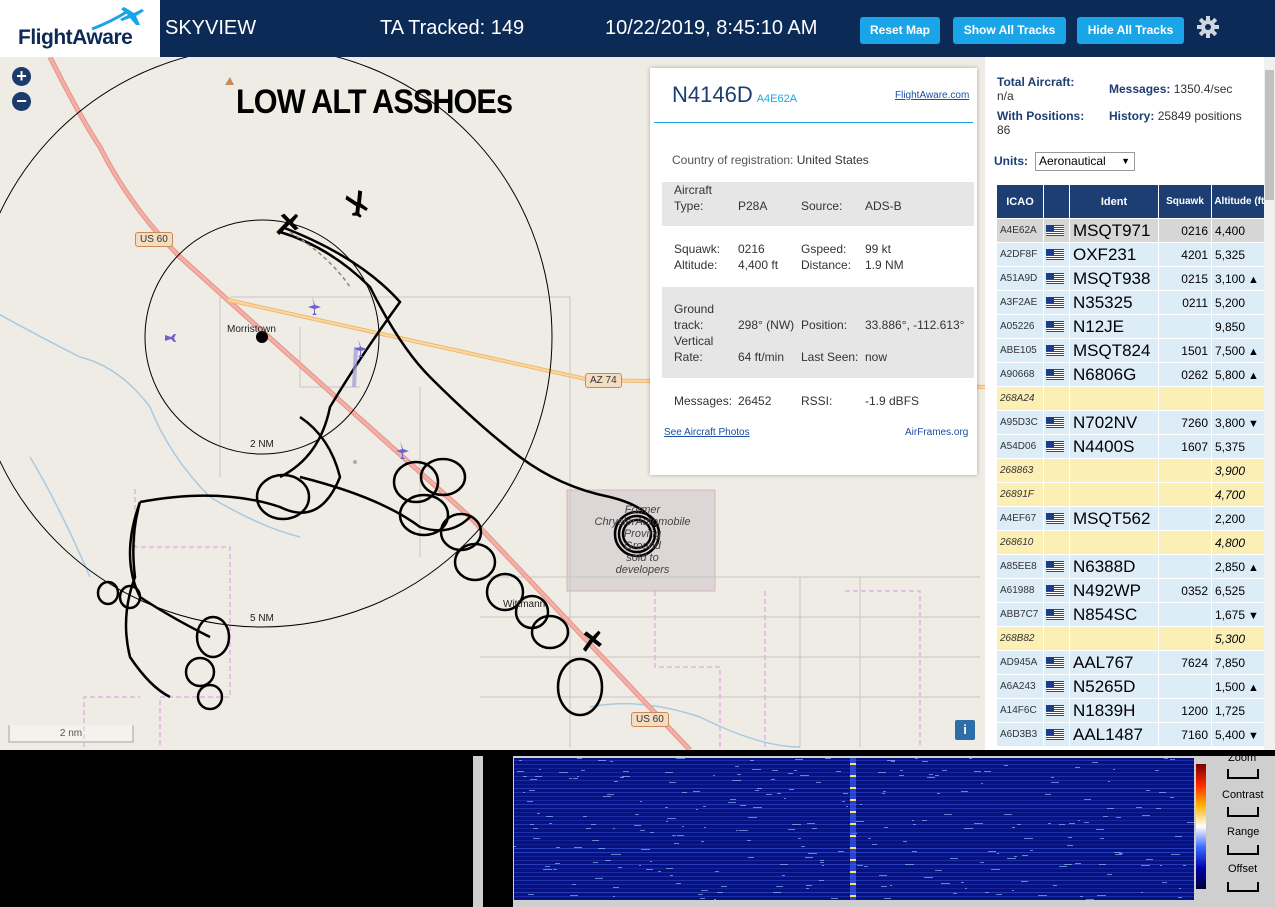 Image resolution: width=1275 pixels, height=907 pixels. I want to click on tracked-count: TA Tracked: 149, so click(452, 28).